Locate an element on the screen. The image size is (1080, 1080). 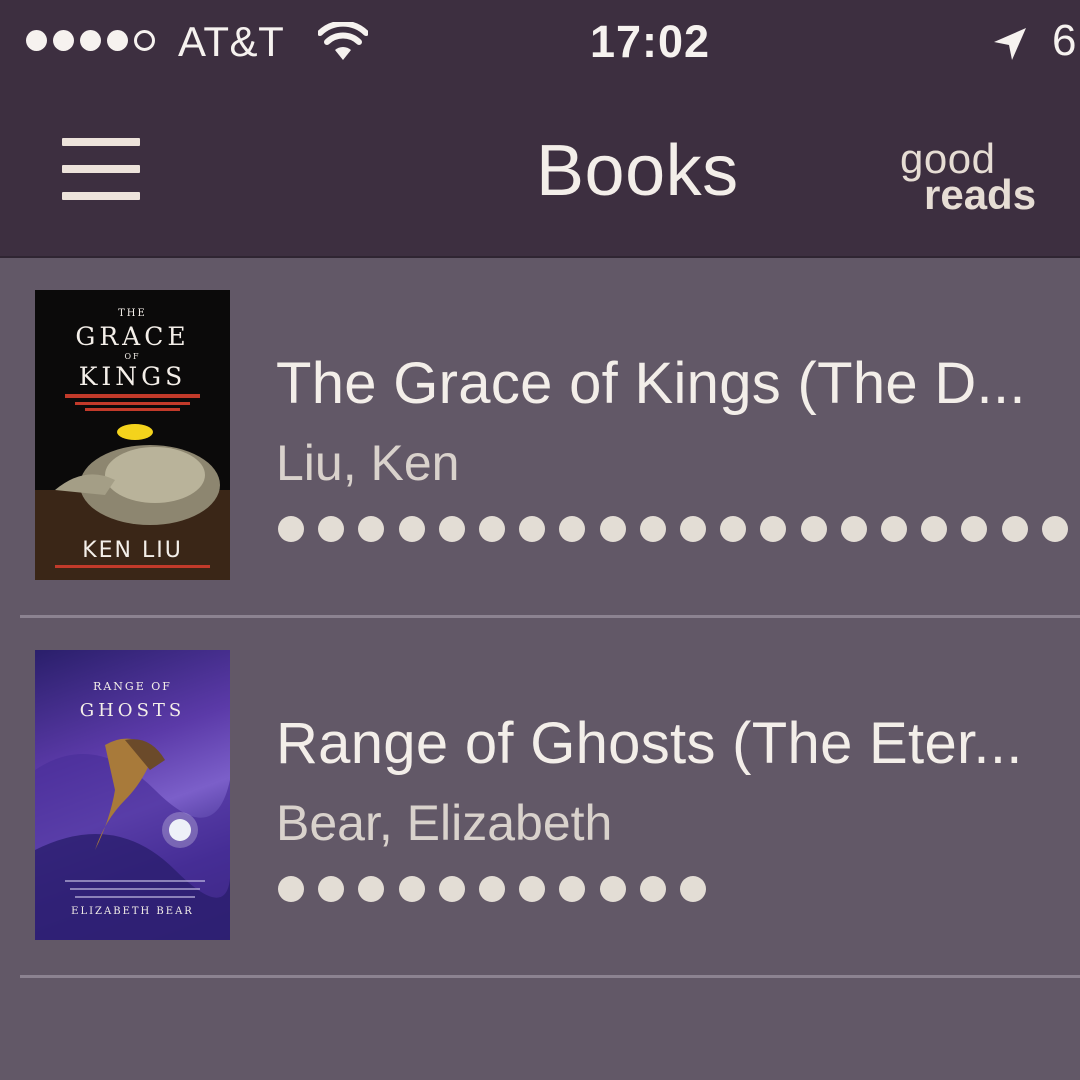
cover-title-small: OF is located at coordinates (132, 356).